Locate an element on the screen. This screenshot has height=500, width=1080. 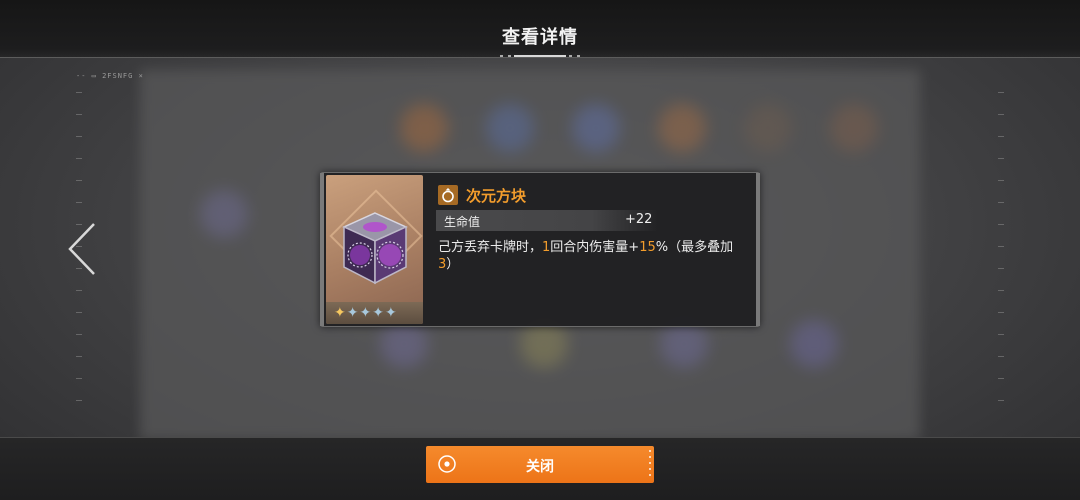
description-text: 回合内伤害量+ is located at coordinates (595, 247).